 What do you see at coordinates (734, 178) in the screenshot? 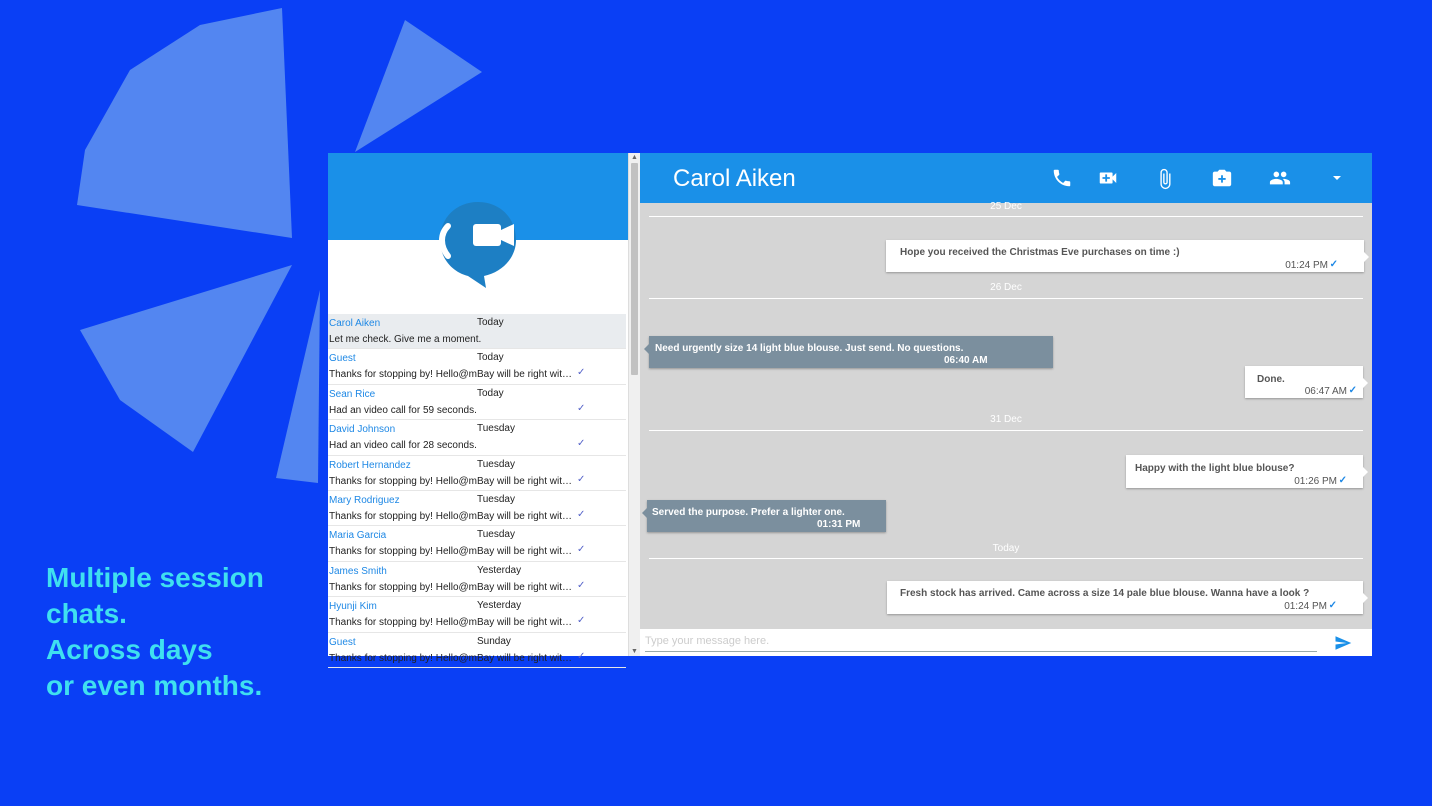
I see `chat-contact-name: Carol Aiken` at bounding box center [734, 178].